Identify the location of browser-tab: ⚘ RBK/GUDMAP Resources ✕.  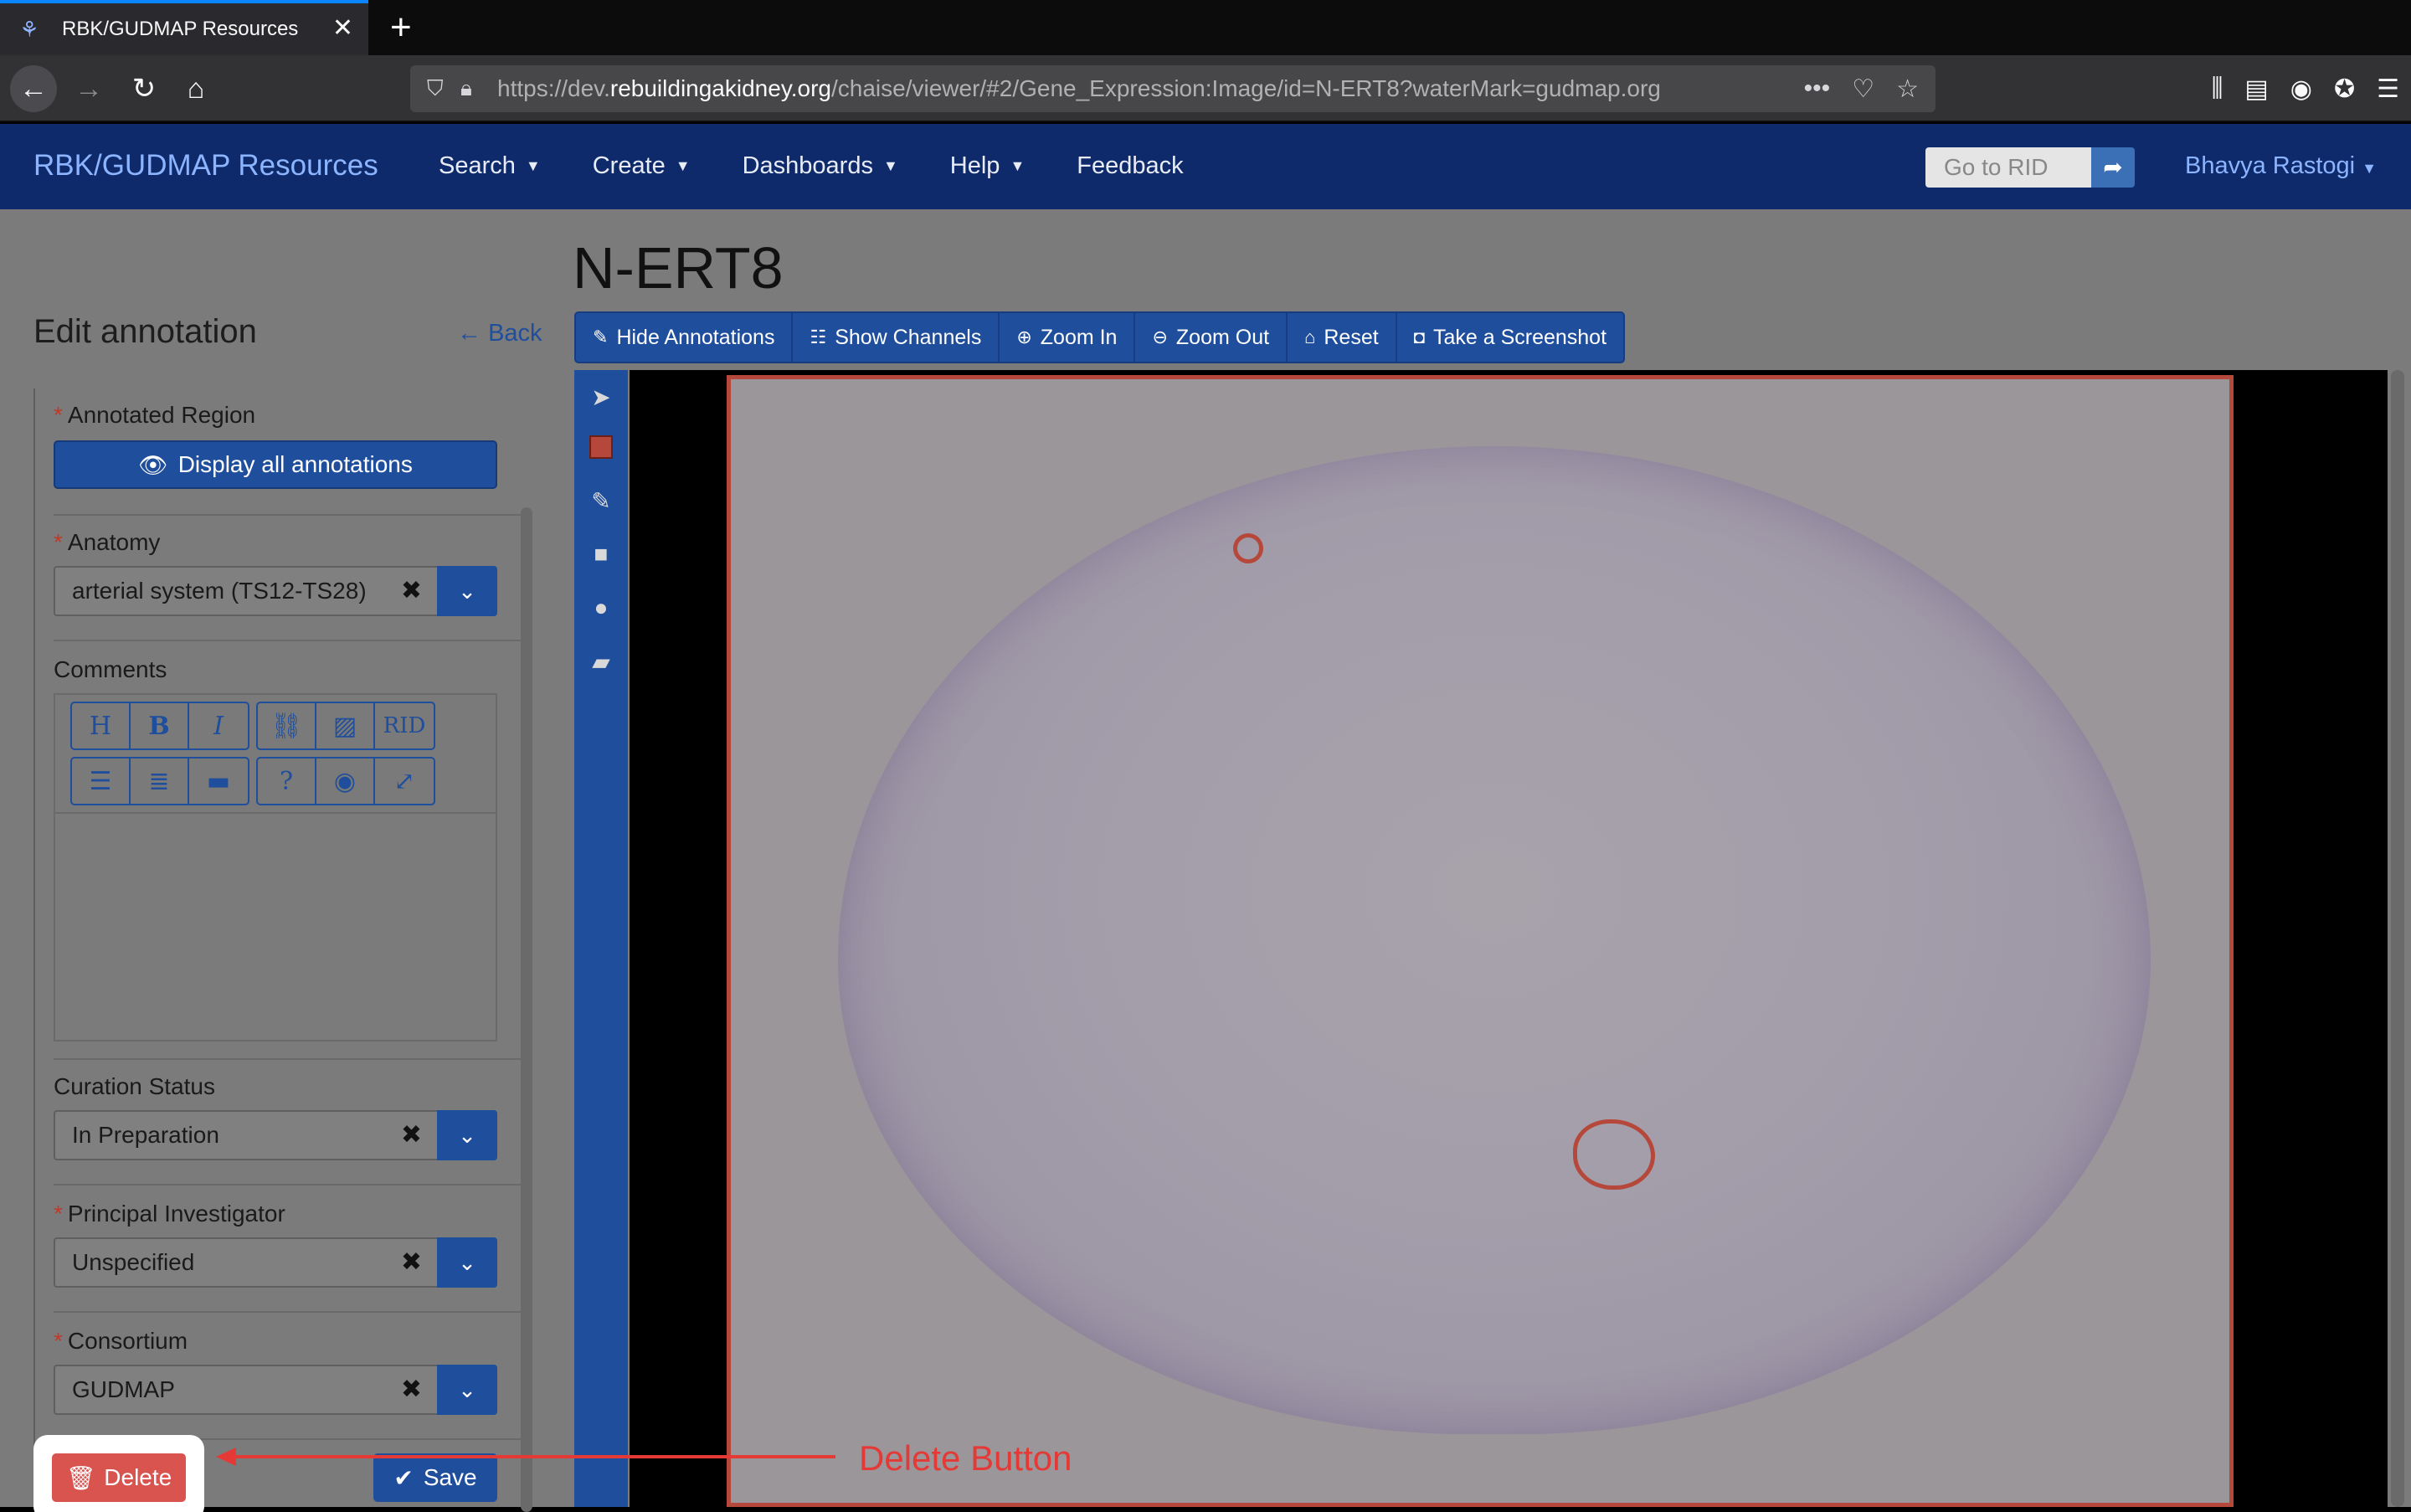
(184, 27).